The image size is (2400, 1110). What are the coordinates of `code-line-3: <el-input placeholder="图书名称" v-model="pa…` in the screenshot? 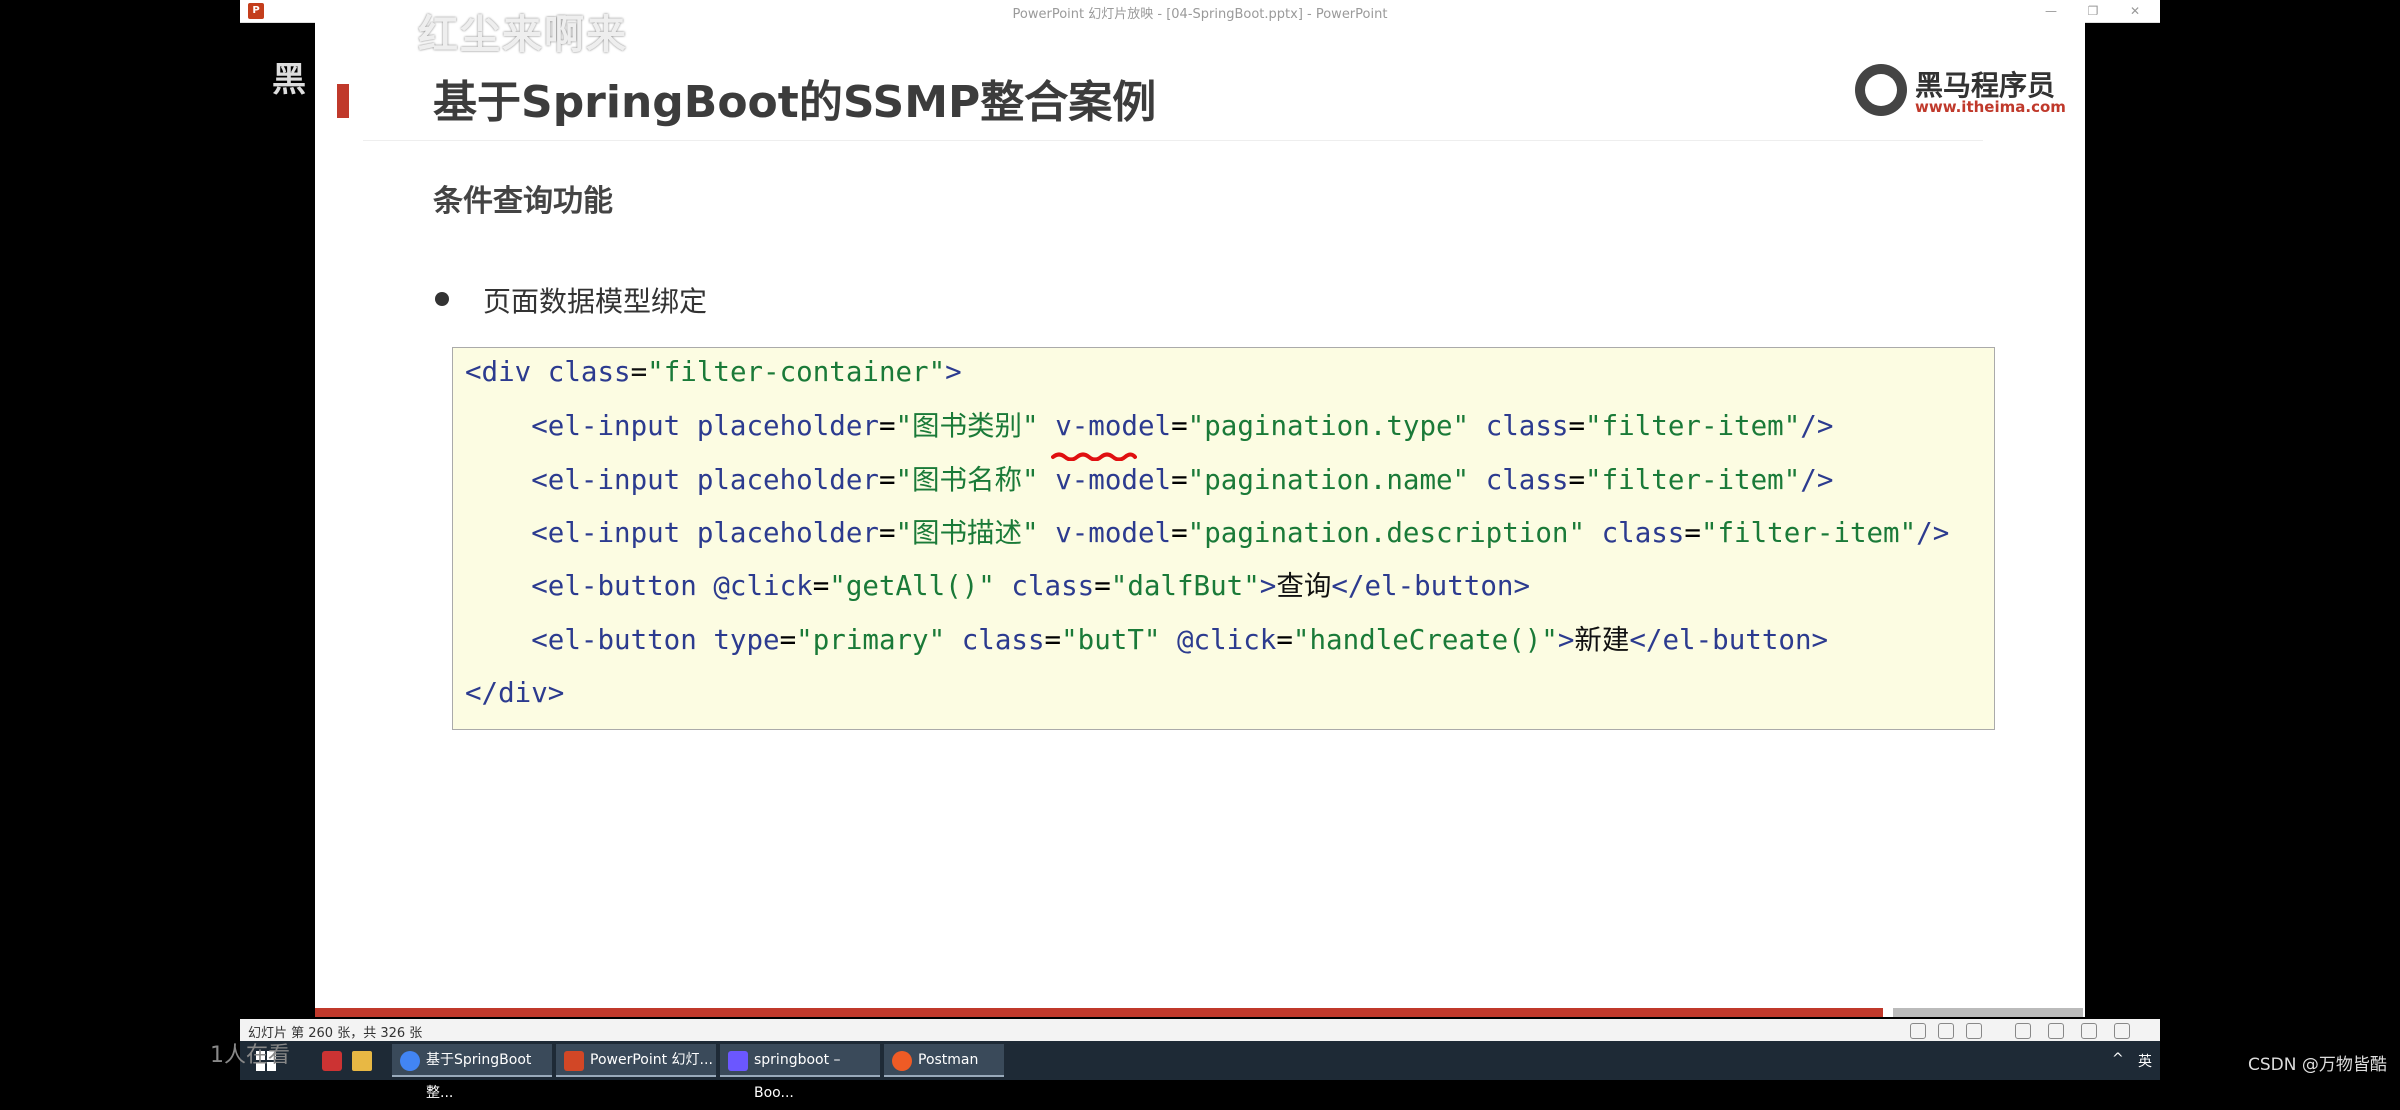 It's located at (1182, 480).